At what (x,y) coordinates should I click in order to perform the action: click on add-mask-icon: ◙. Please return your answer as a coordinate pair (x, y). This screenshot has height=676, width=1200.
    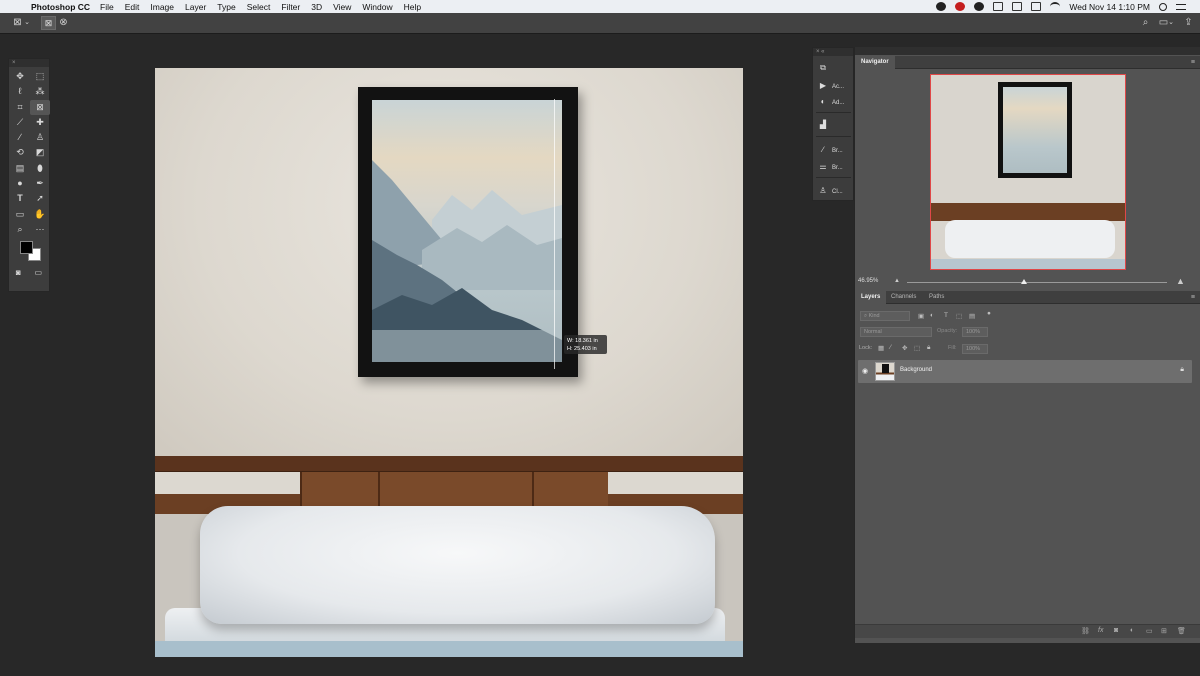
    Looking at the image, I should click on (1116, 630).